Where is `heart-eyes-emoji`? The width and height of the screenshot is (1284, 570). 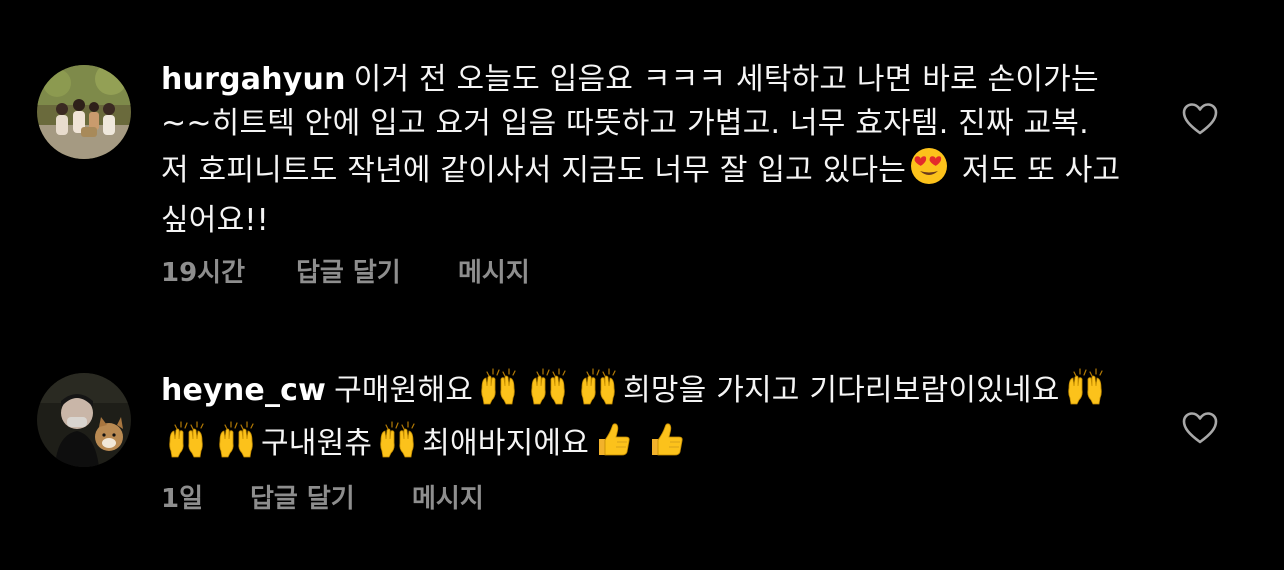
heart-eyes-emoji is located at coordinates (929, 172).